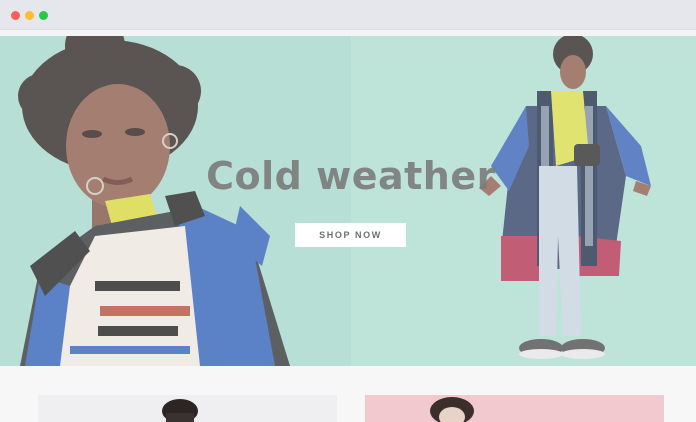 This screenshot has width=696, height=422. I want to click on featured-card-left, so click(187, 408).